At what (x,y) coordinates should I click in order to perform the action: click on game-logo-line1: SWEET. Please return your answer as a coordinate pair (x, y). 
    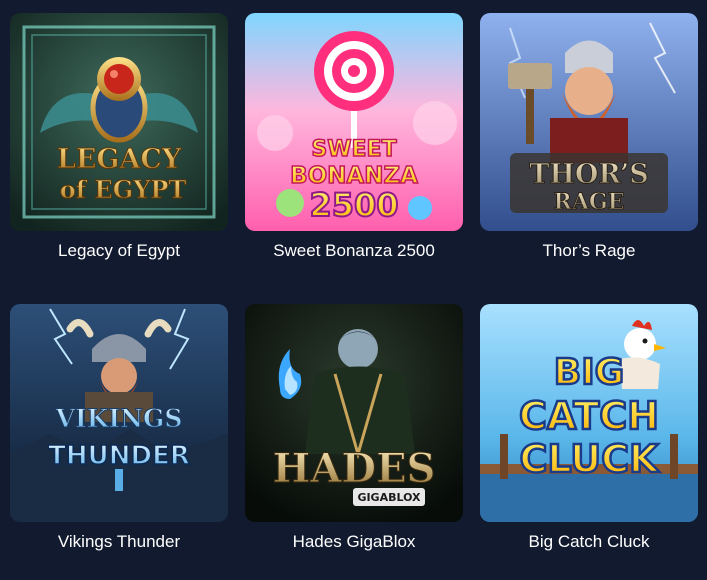
    Looking at the image, I should click on (353, 149).